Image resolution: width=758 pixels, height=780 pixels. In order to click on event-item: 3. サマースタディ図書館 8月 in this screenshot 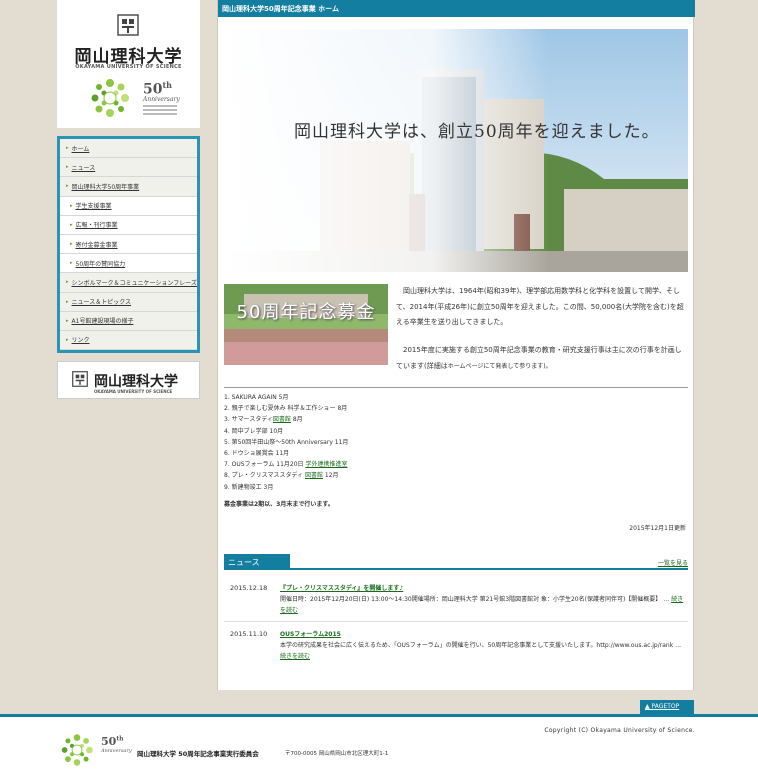, I will do `click(456, 419)`.